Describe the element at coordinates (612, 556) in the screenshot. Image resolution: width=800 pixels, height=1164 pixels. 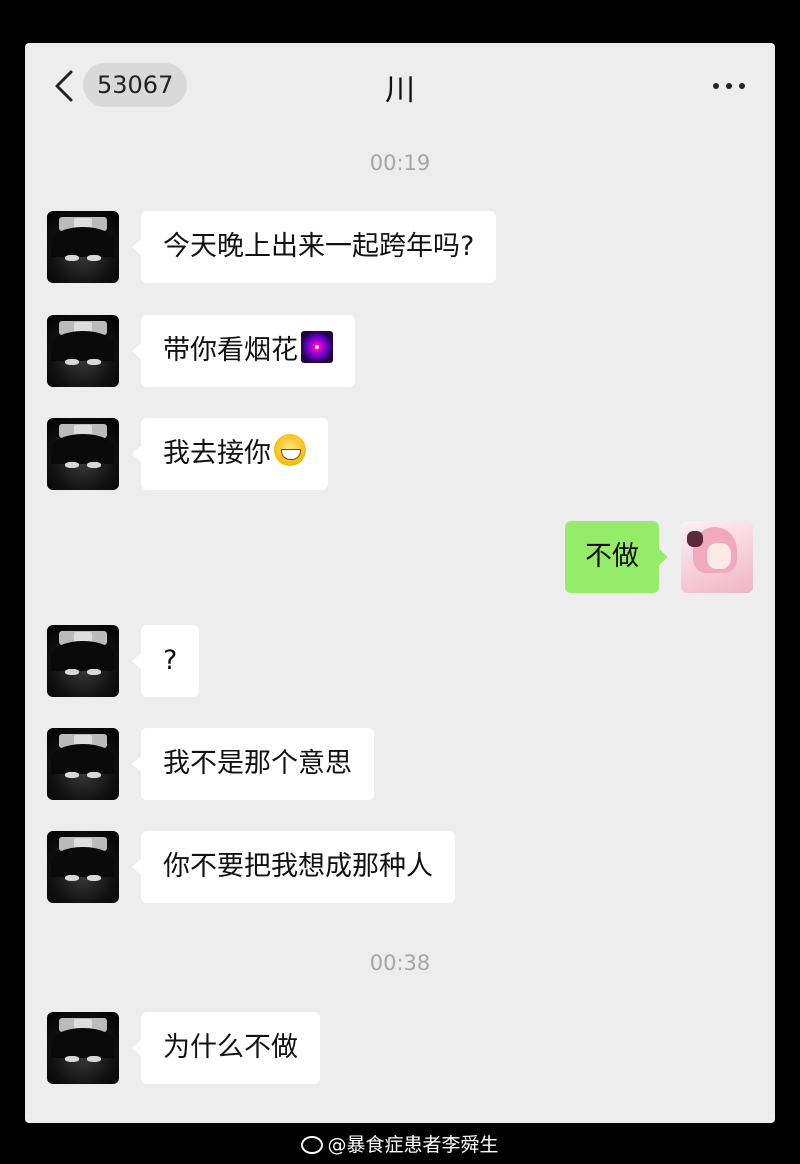
I see `message-text: 不做` at that location.